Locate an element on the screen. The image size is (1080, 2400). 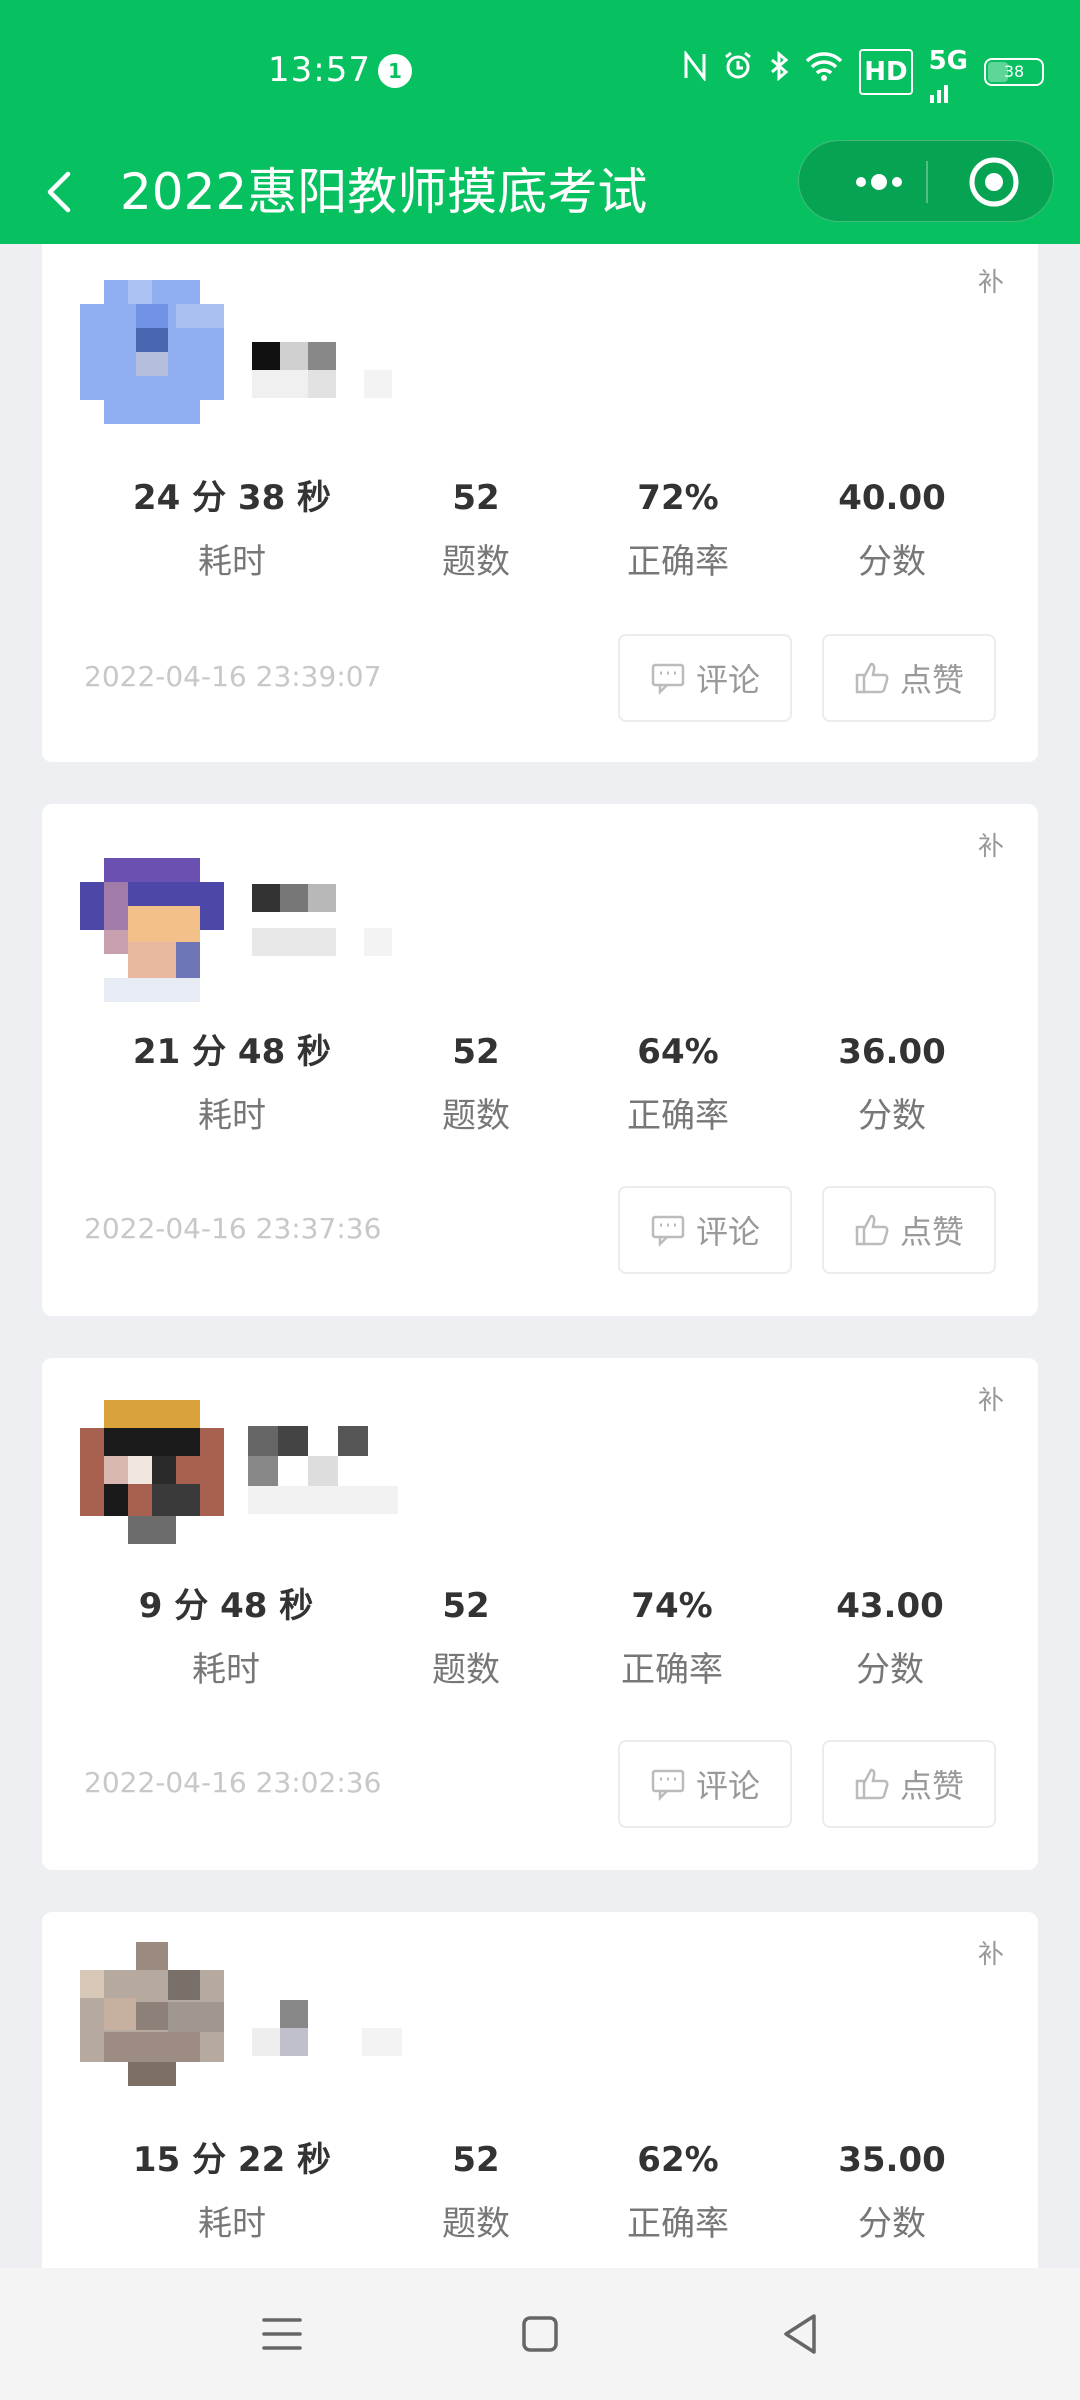
score-value: 35.00 is located at coordinates (892, 2160).